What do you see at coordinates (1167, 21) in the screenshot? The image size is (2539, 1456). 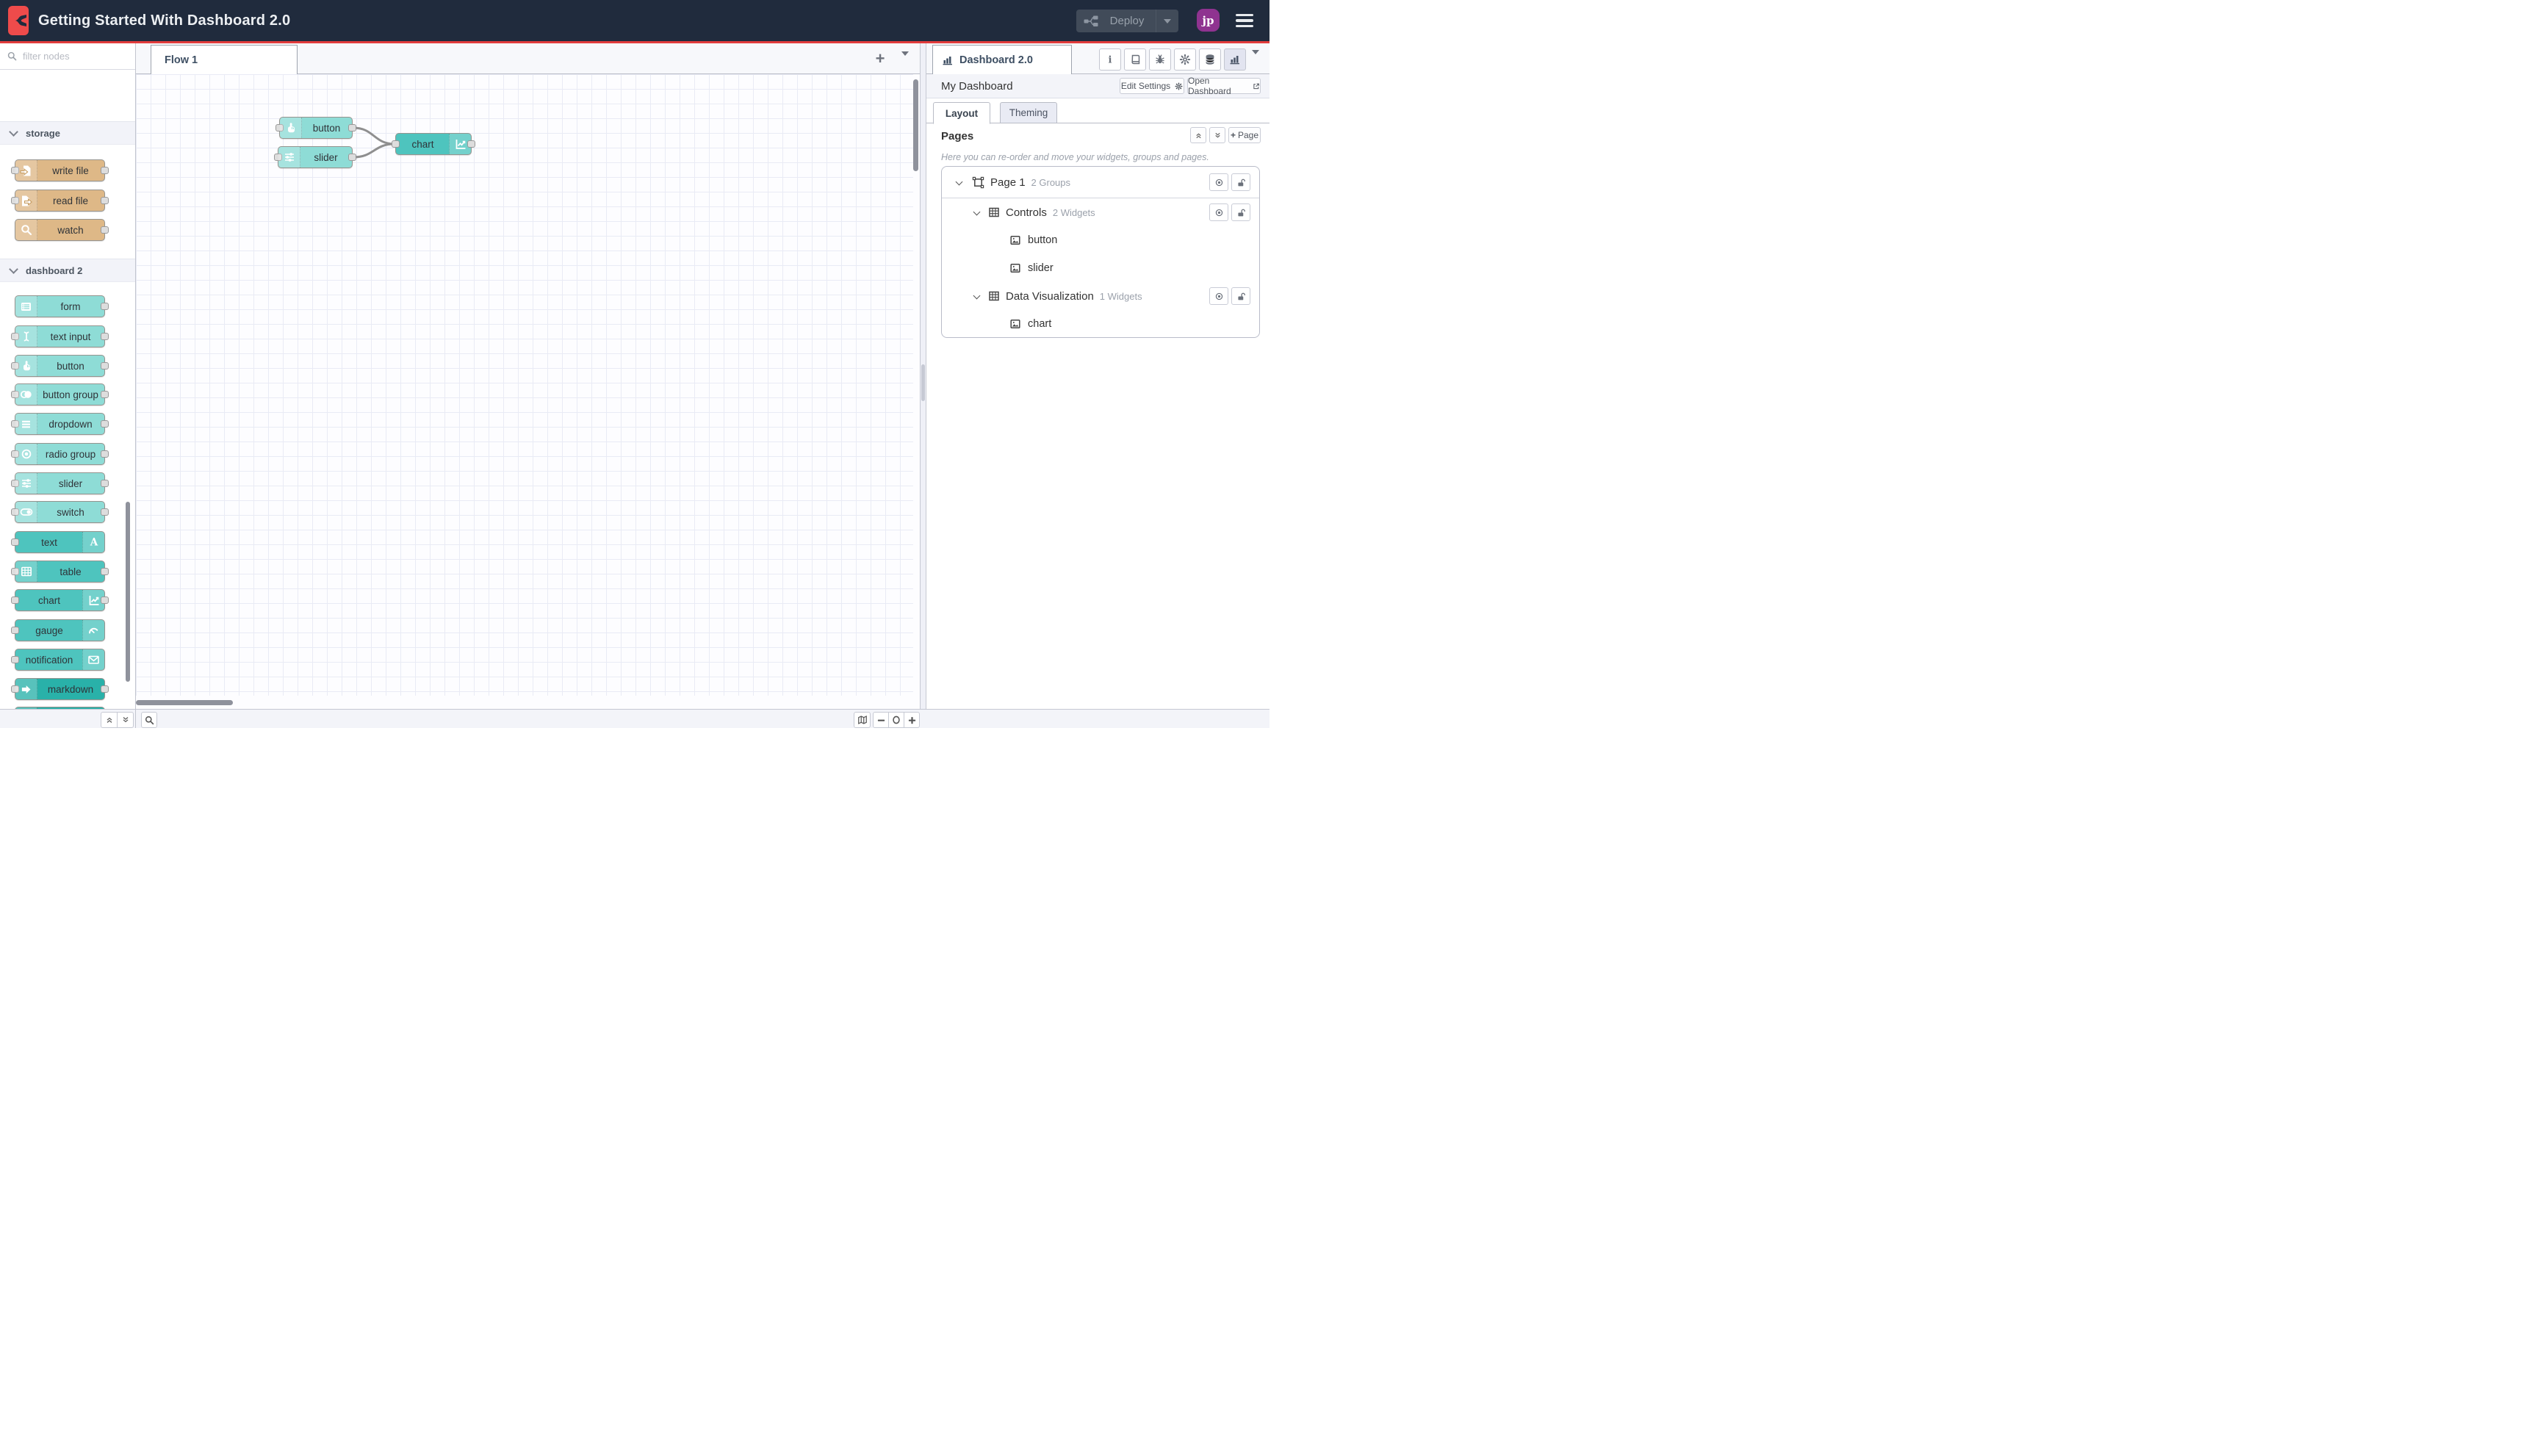 I see `deploy-options-caret` at bounding box center [1167, 21].